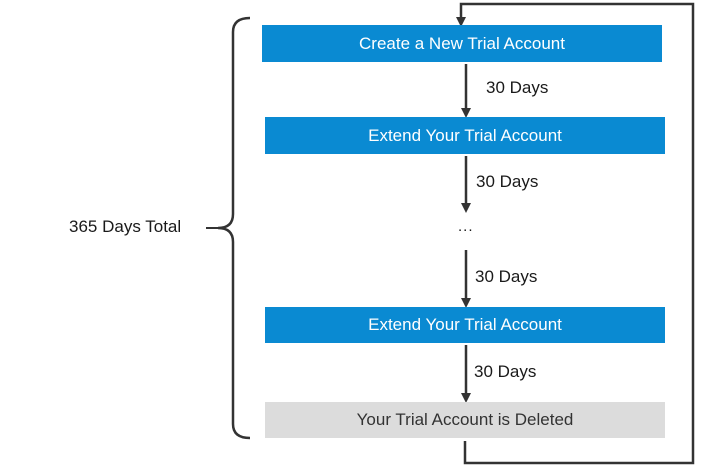 Image resolution: width=703 pixels, height=473 pixels. I want to click on step-create-account: Create a New Trial Account, so click(462, 43).